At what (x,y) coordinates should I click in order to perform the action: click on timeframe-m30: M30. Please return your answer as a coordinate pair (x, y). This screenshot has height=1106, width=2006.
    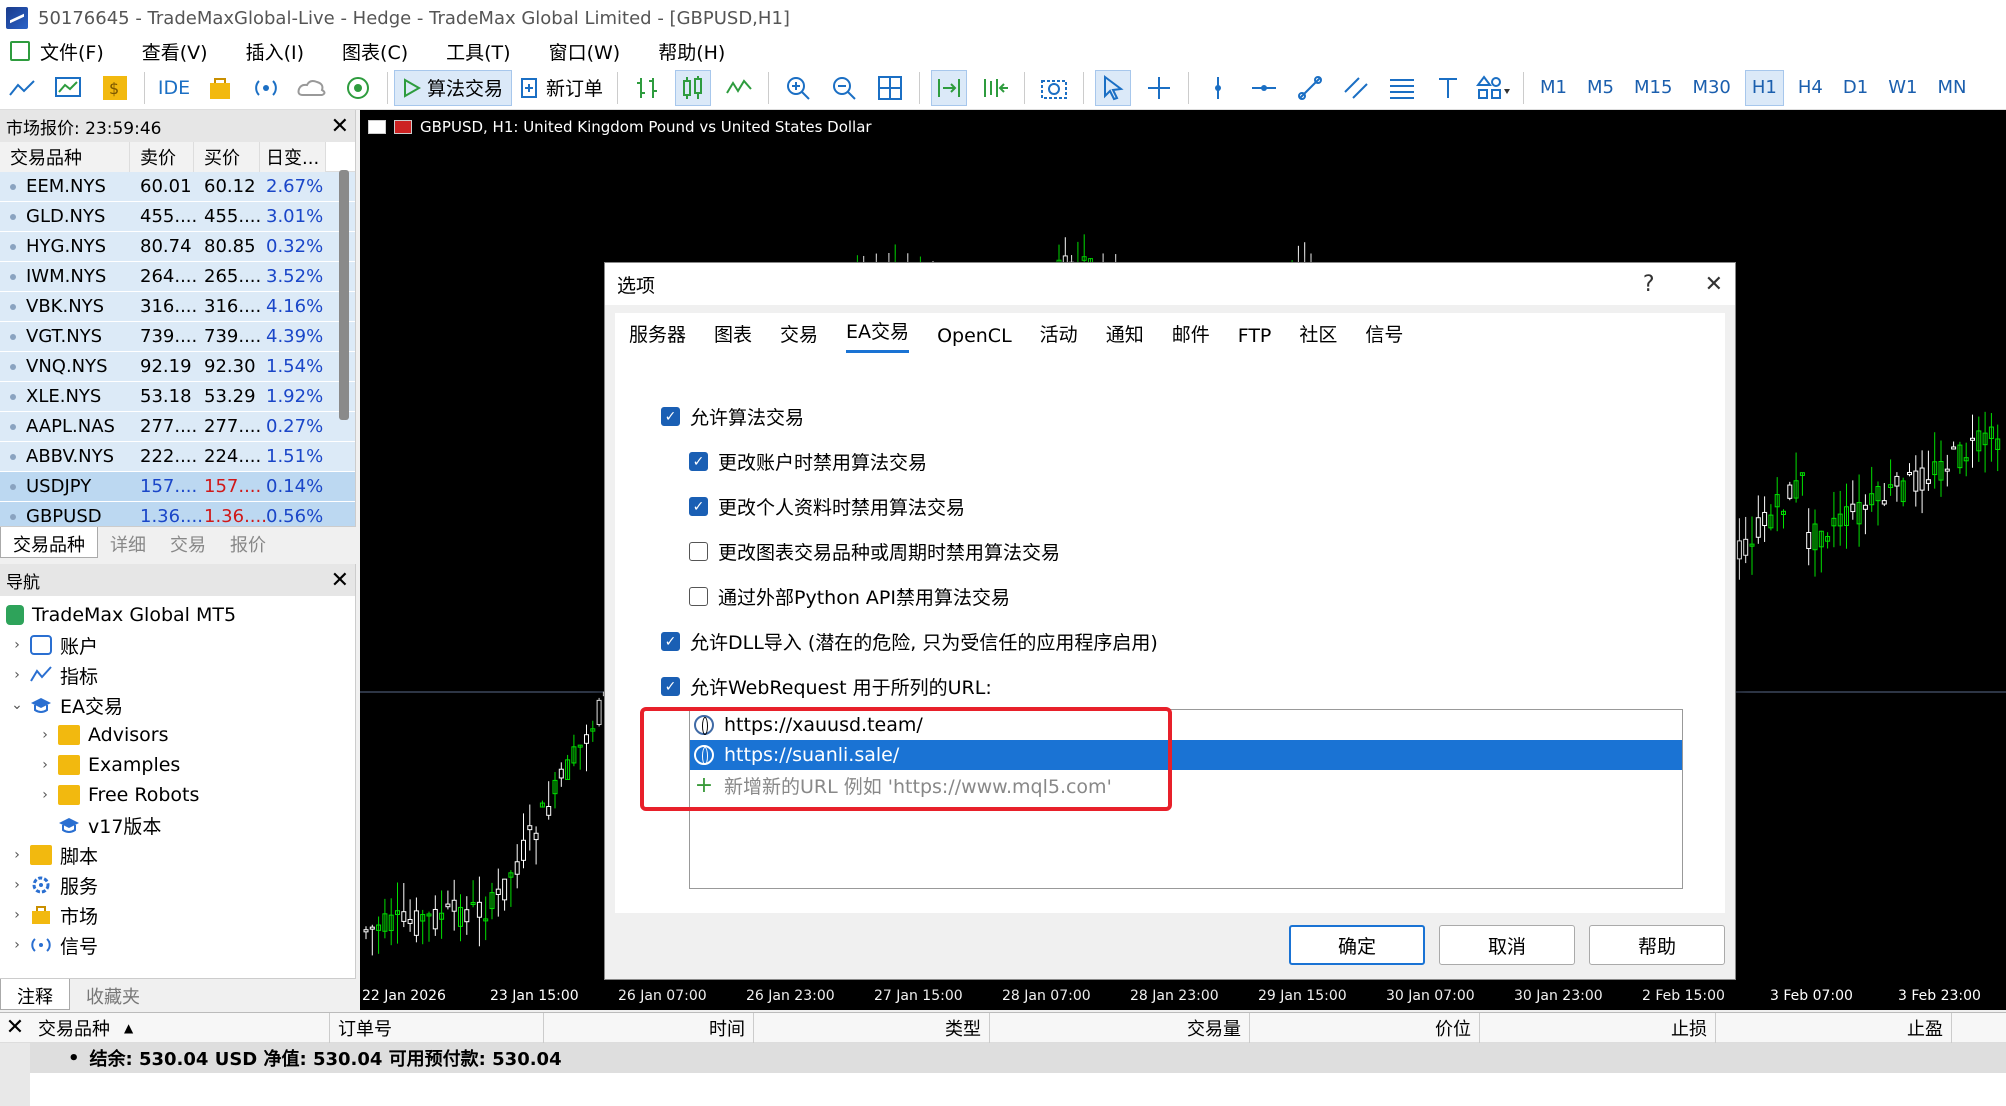
    Looking at the image, I should click on (1711, 88).